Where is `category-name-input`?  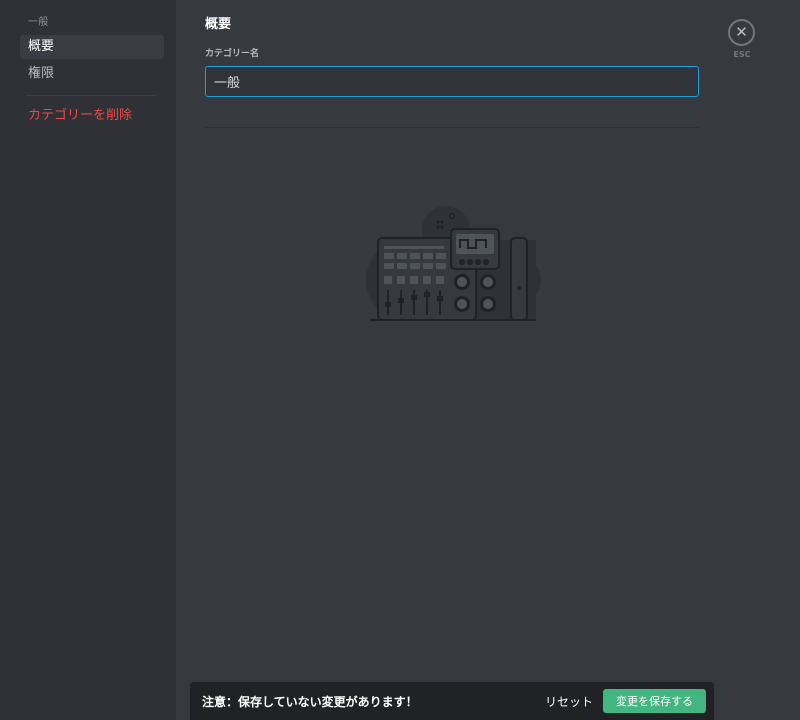 category-name-input is located at coordinates (452, 81).